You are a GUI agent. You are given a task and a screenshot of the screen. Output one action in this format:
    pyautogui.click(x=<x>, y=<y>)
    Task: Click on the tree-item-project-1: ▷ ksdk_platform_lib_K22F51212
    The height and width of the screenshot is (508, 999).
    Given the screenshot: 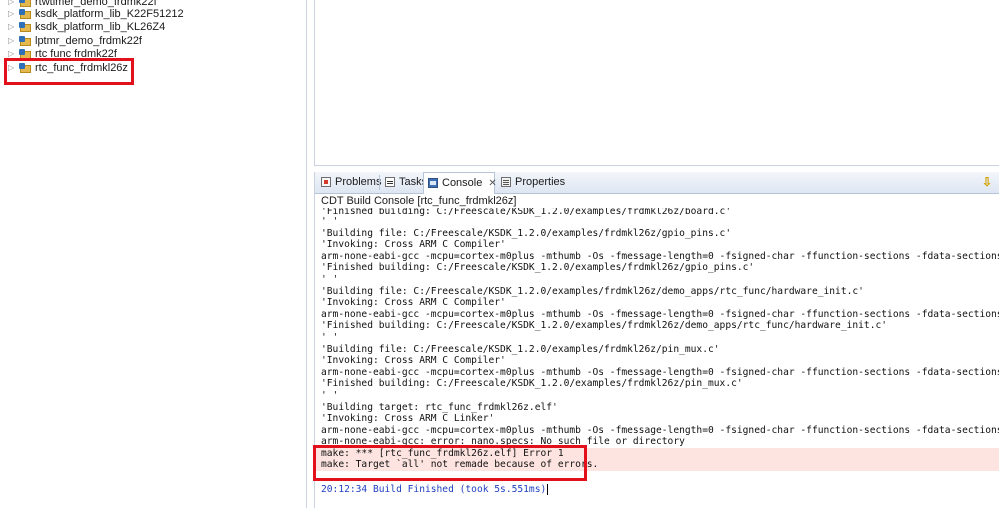 What is the action you would take?
    pyautogui.click(x=96, y=14)
    